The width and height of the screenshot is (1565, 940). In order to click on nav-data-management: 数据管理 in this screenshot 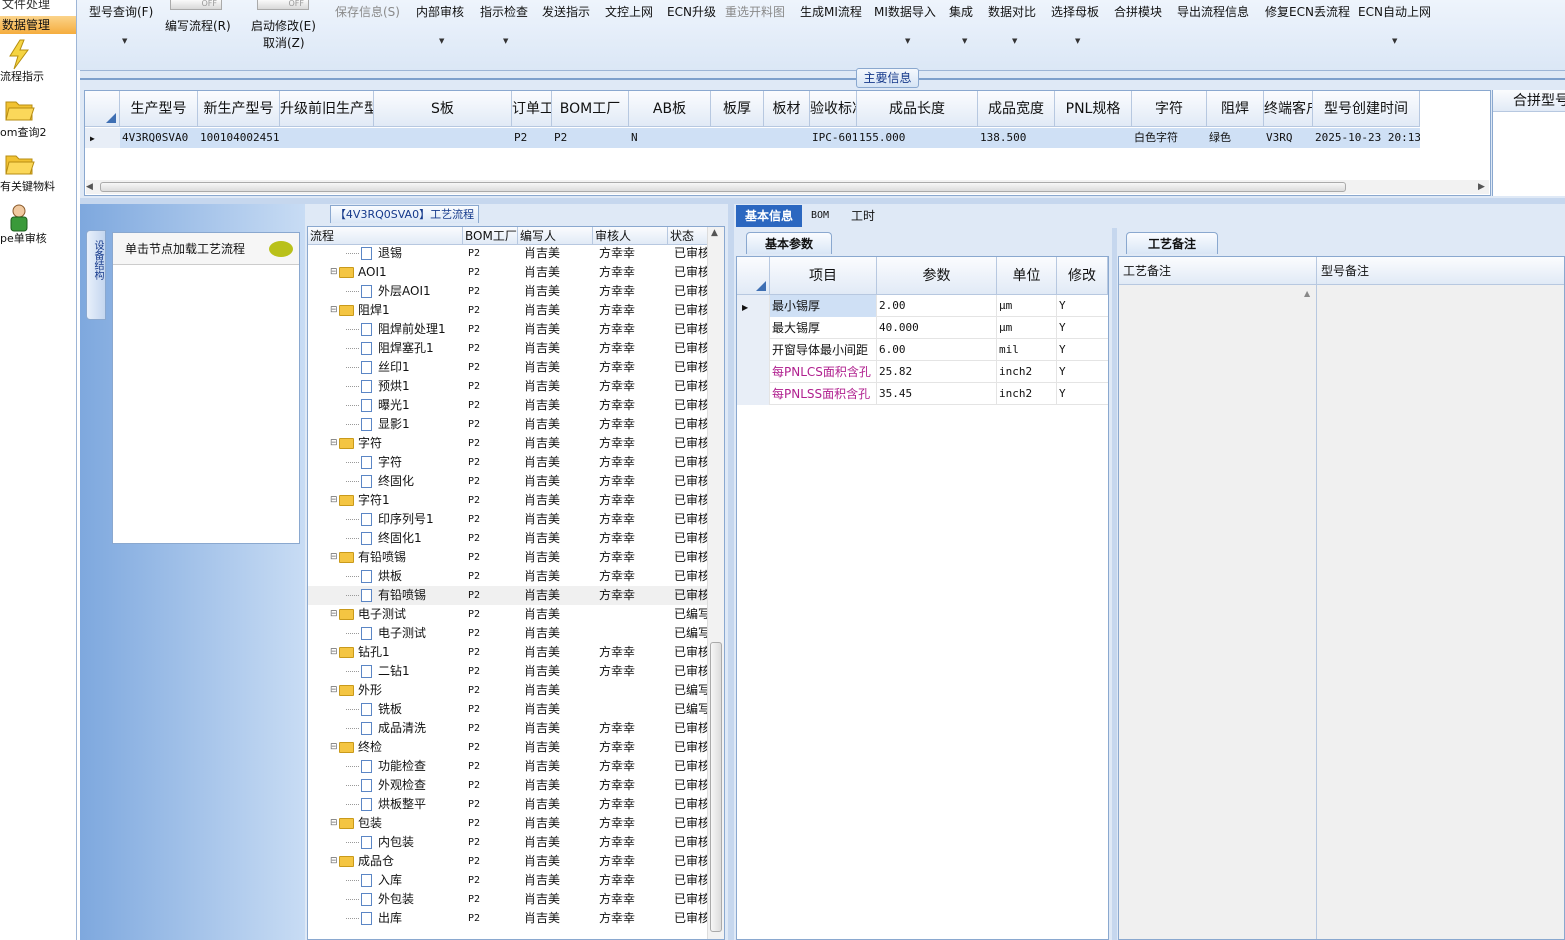, I will do `click(38, 25)`.